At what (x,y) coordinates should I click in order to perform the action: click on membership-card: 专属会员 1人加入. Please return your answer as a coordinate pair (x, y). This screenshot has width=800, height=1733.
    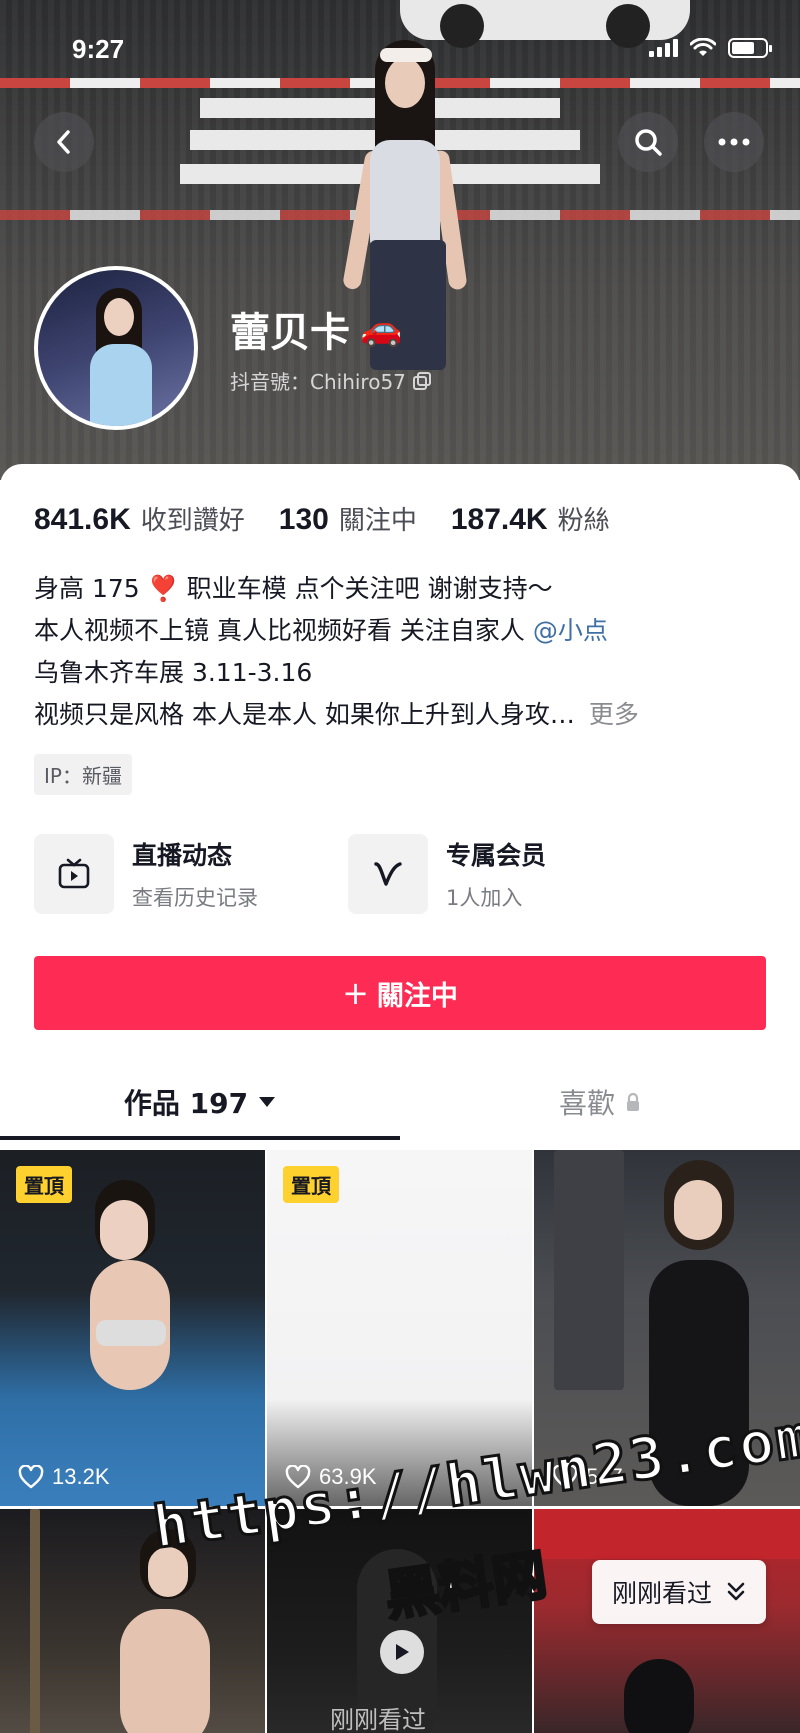
    Looking at the image, I should click on (447, 874).